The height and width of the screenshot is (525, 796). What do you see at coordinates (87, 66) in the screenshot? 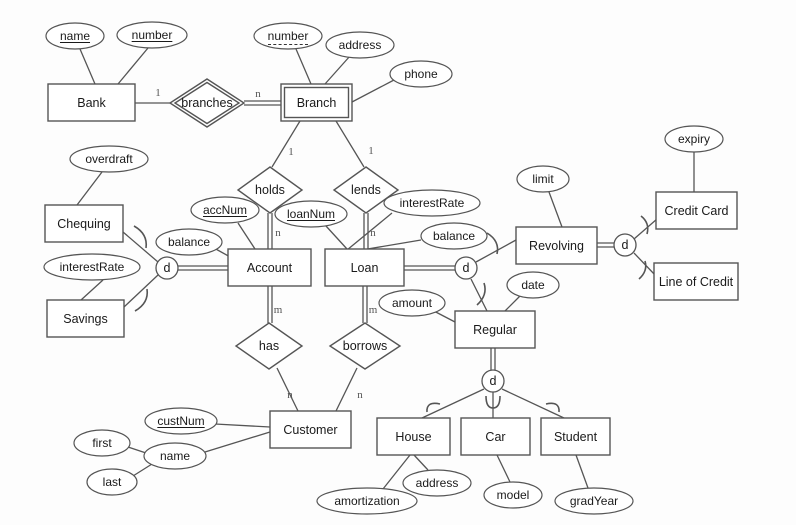
I see `link-bank-name` at bounding box center [87, 66].